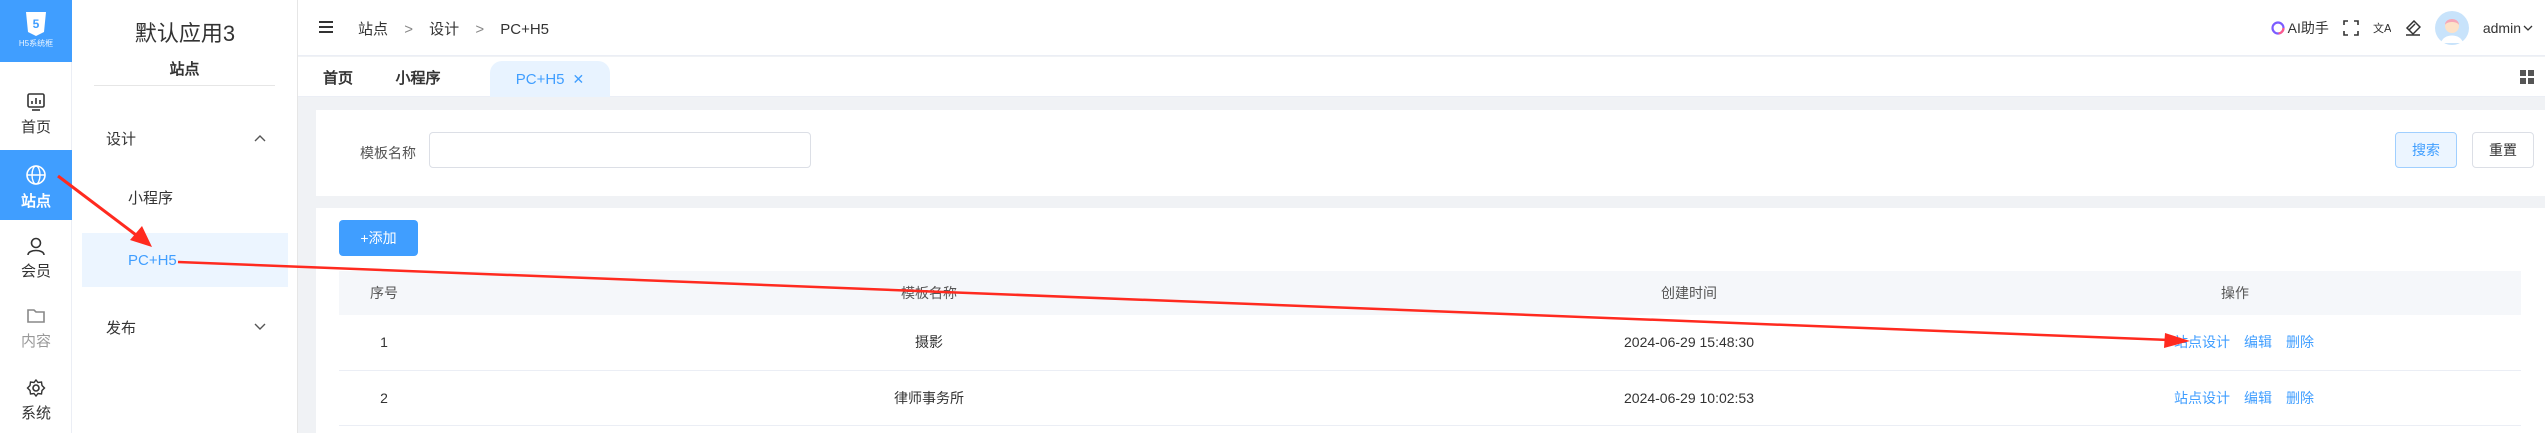  I want to click on app-logo: 5 H5系统框, so click(36, 31).